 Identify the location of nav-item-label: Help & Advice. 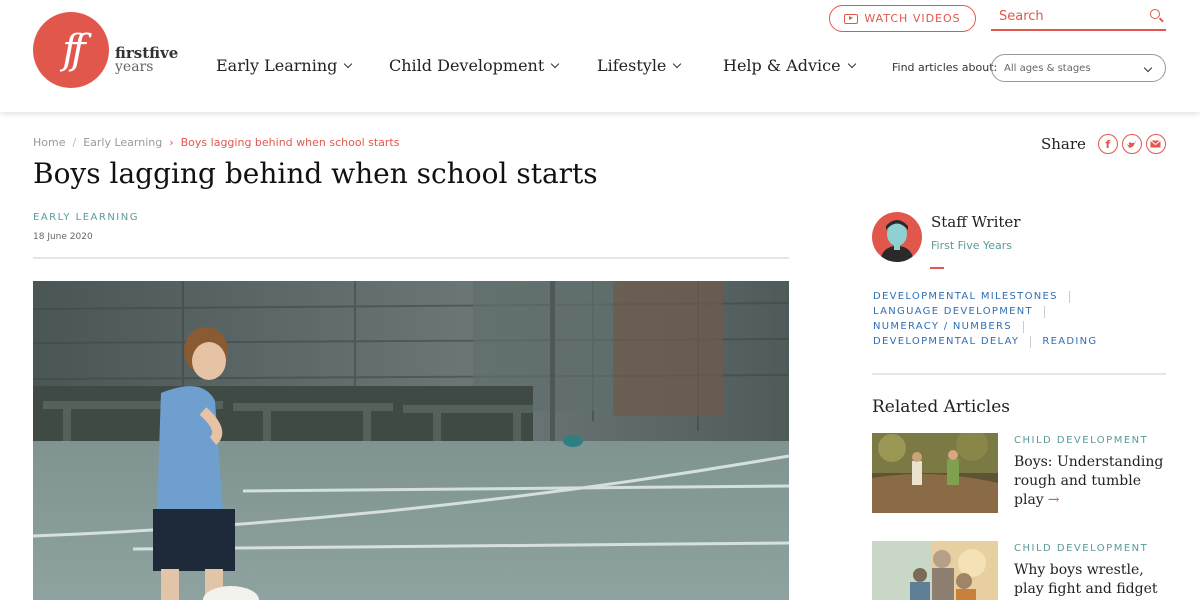
(782, 65).